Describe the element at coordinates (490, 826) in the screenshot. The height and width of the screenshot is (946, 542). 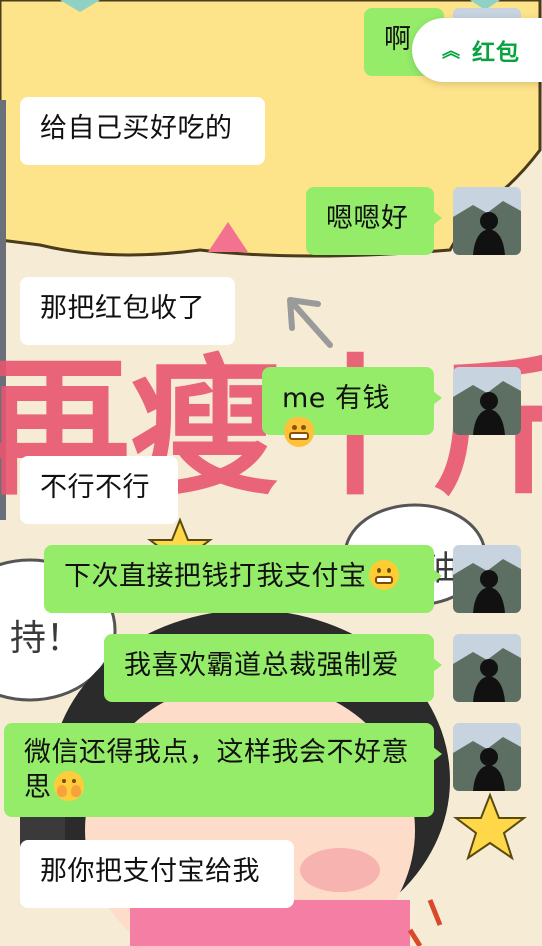
I see `wallpaper-star` at that location.